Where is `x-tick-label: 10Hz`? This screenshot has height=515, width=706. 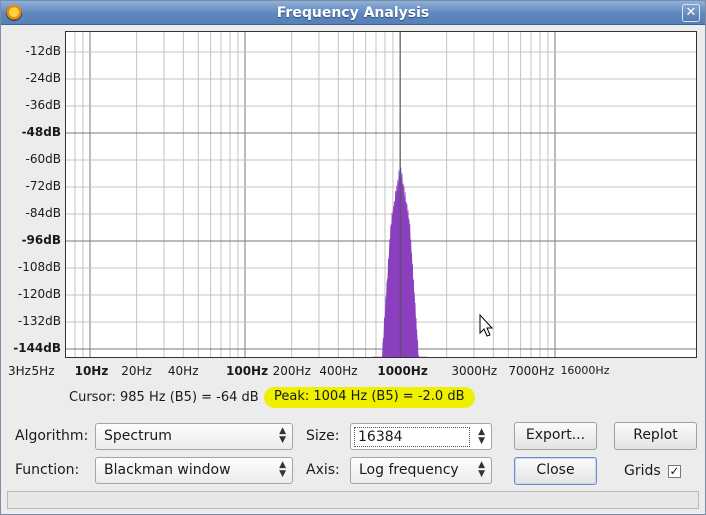 x-tick-label: 10Hz is located at coordinates (91, 371).